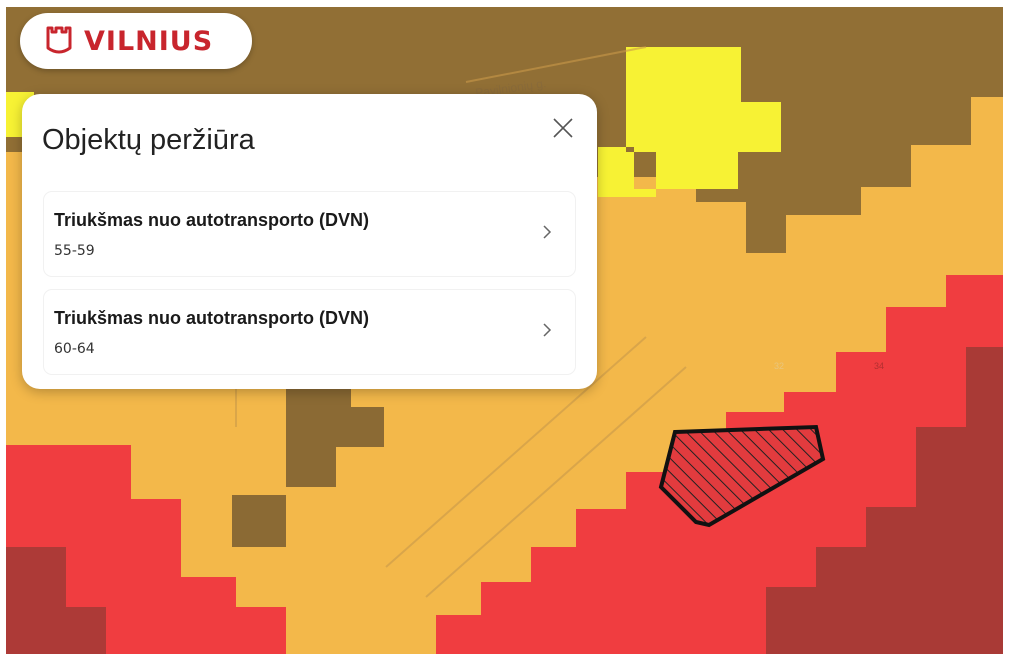 The width and height of the screenshot is (1011, 654). I want to click on building-number: 34, so click(879, 366).